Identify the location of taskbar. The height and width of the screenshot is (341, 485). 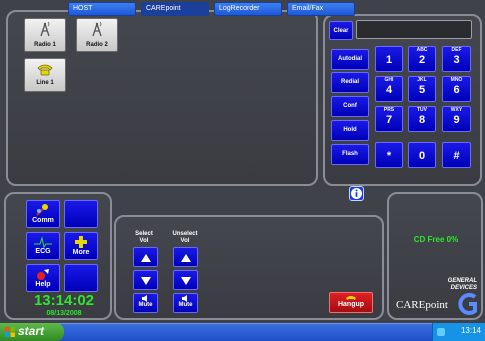
(242, 332).